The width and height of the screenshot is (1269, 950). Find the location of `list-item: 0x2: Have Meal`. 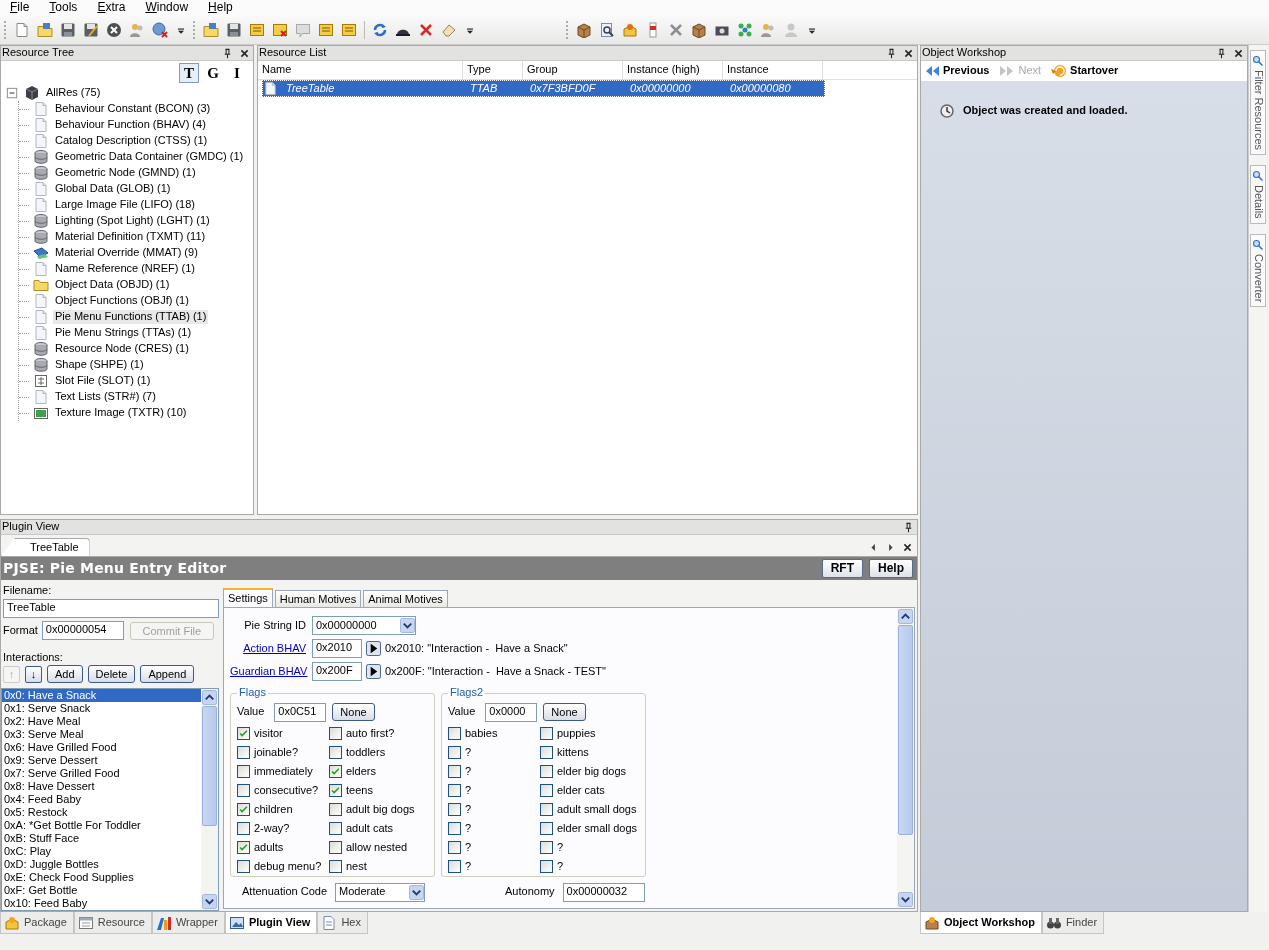

list-item: 0x2: Have Meal is located at coordinates (101, 722).